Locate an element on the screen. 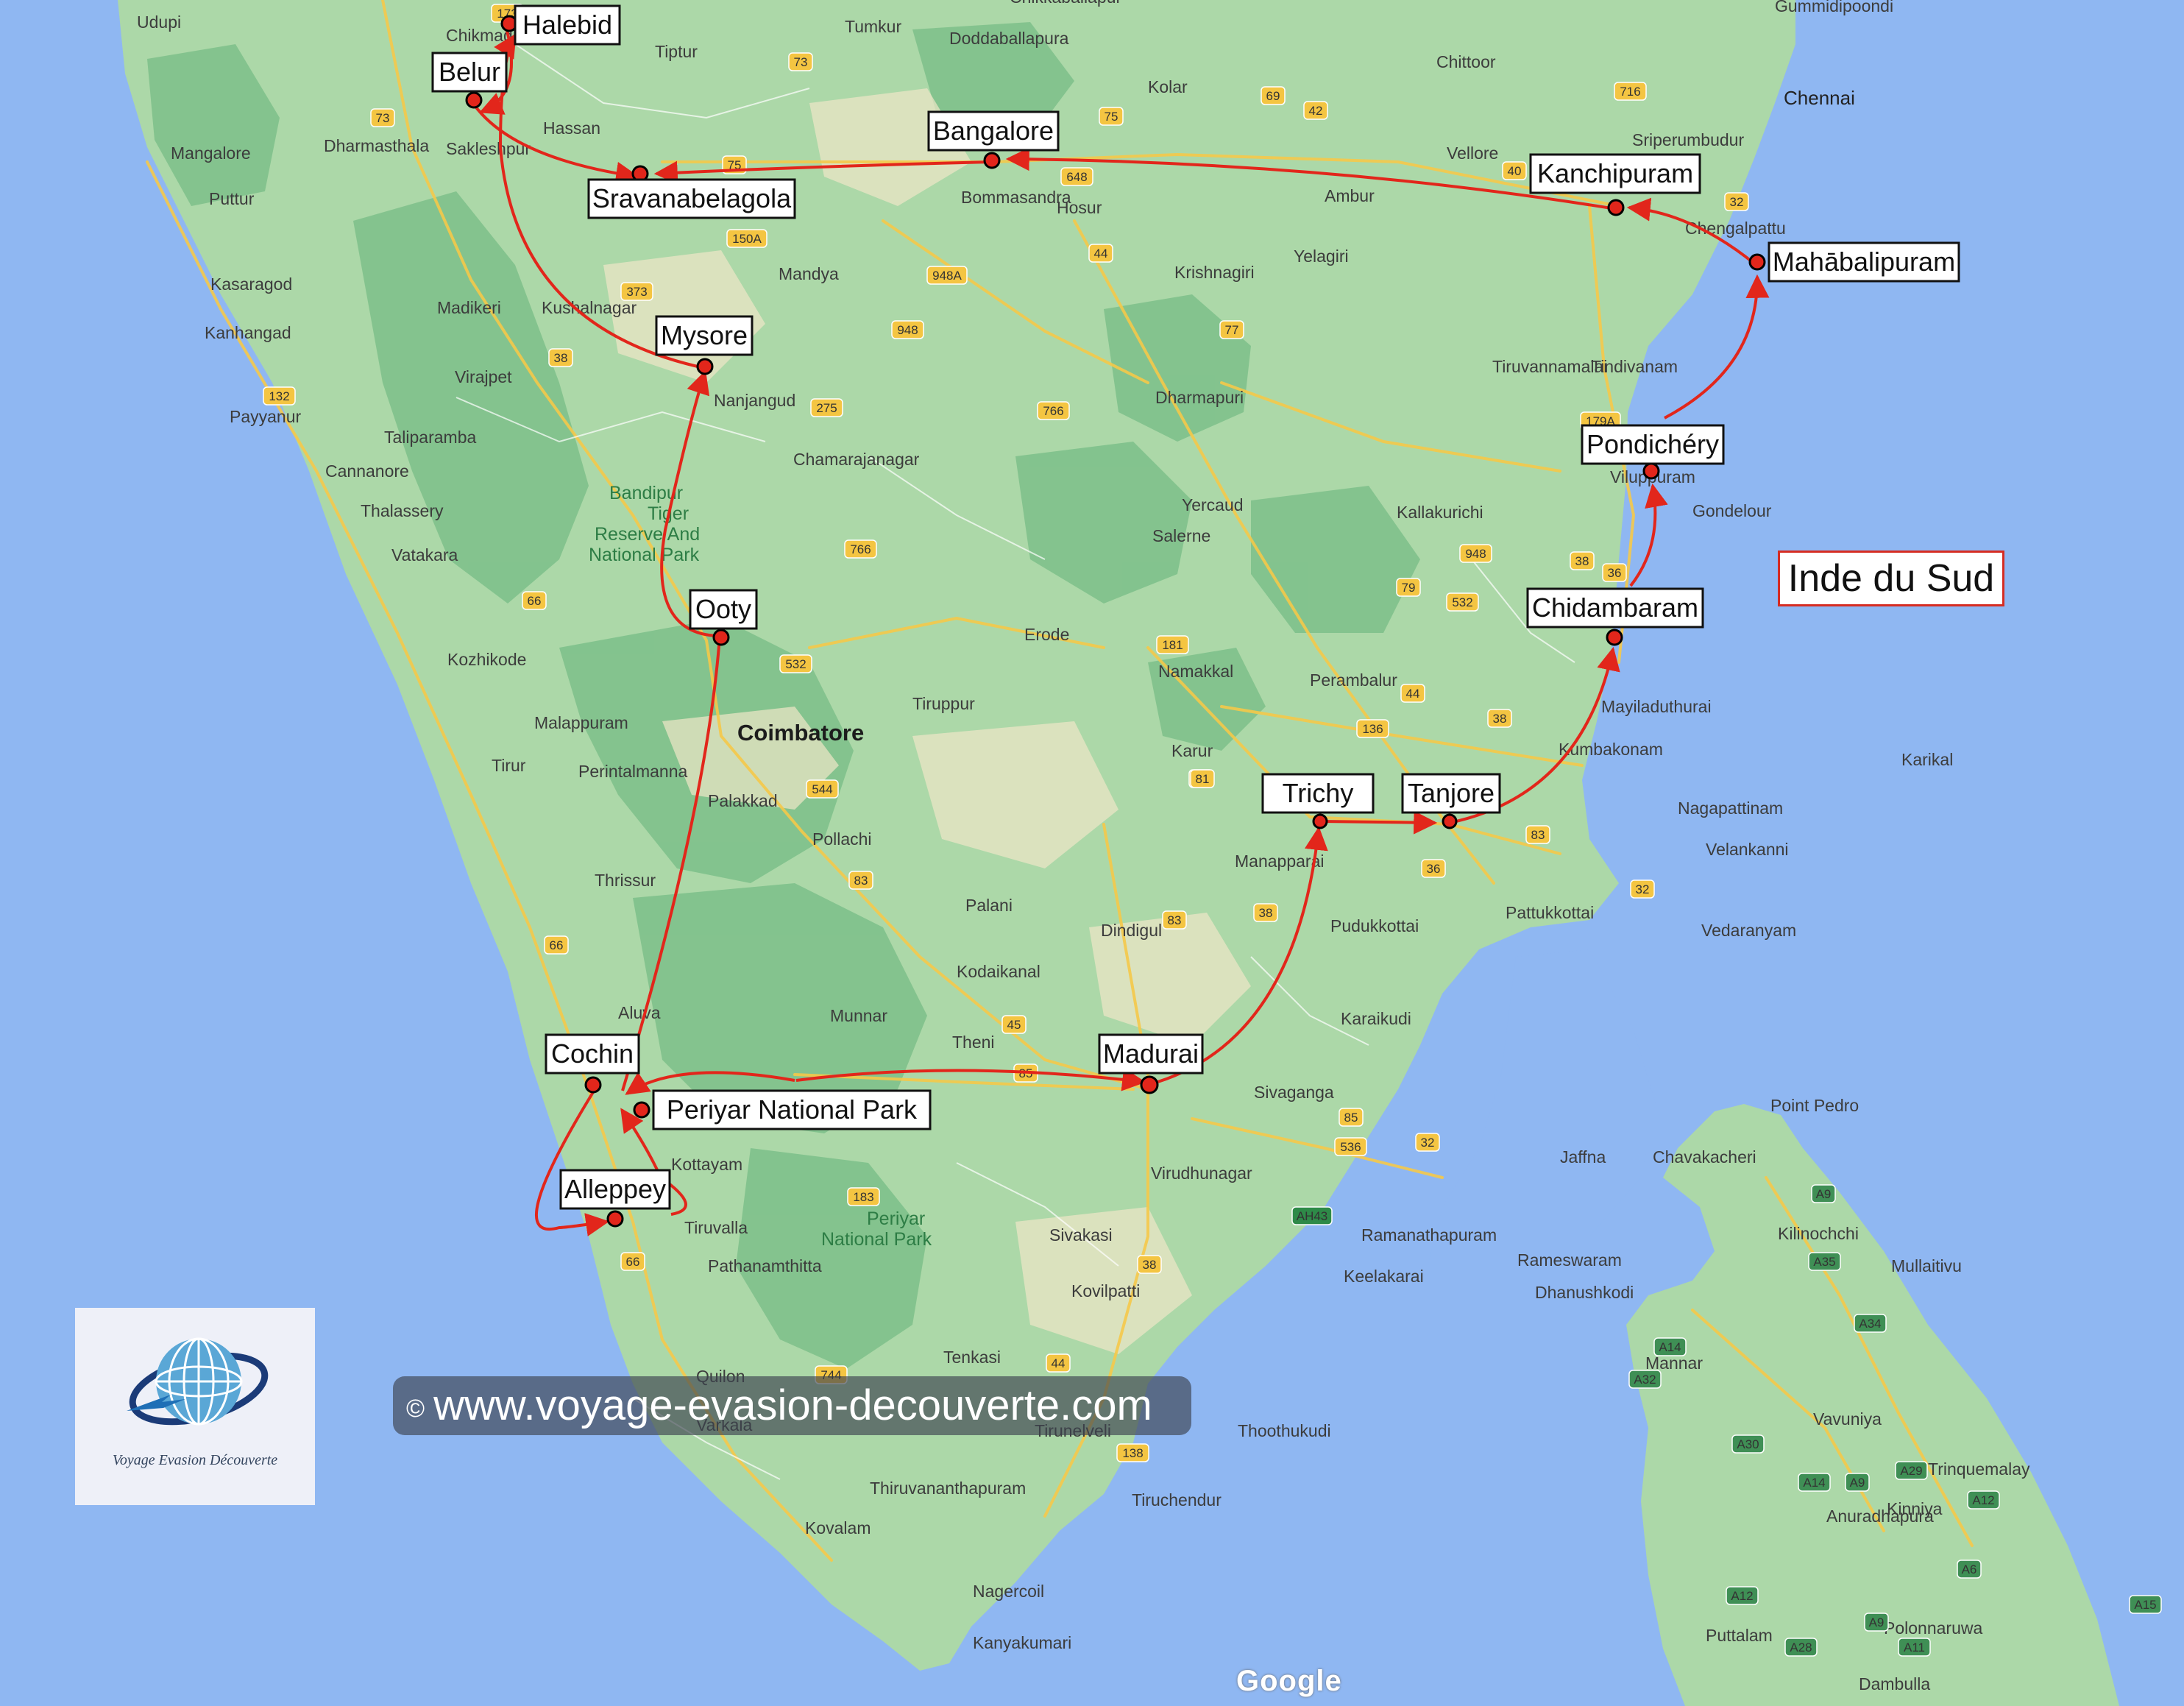  svg-text: A12 is located at coordinates (1983, 1500).